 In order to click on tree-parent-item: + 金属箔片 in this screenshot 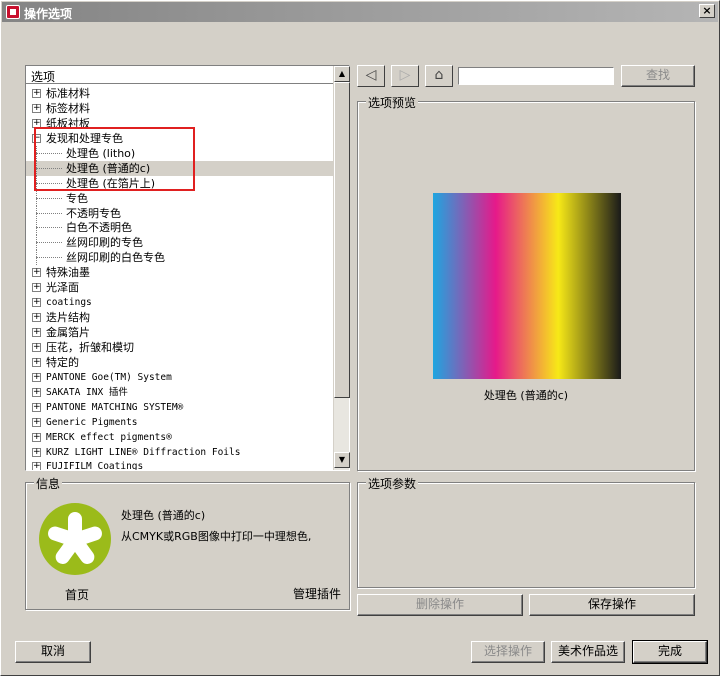, I will do `click(179, 332)`.